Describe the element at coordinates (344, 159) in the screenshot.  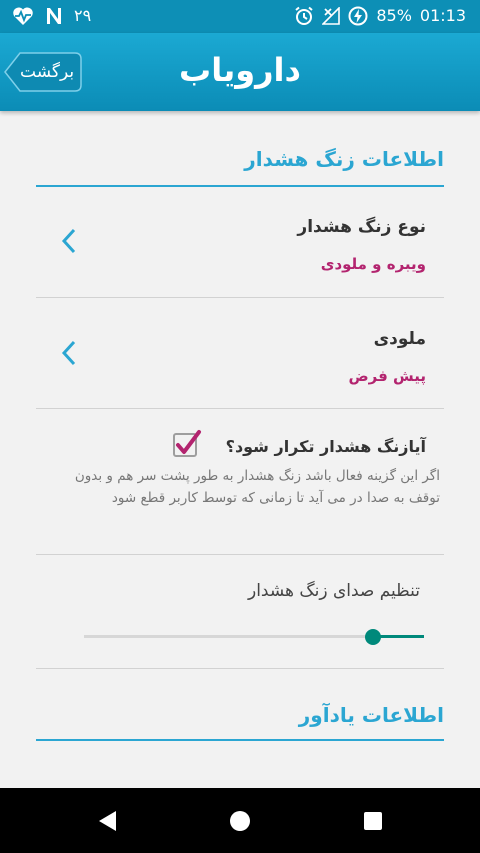
I see `section-title-alarm: اطلاعات زنگ هشدار` at that location.